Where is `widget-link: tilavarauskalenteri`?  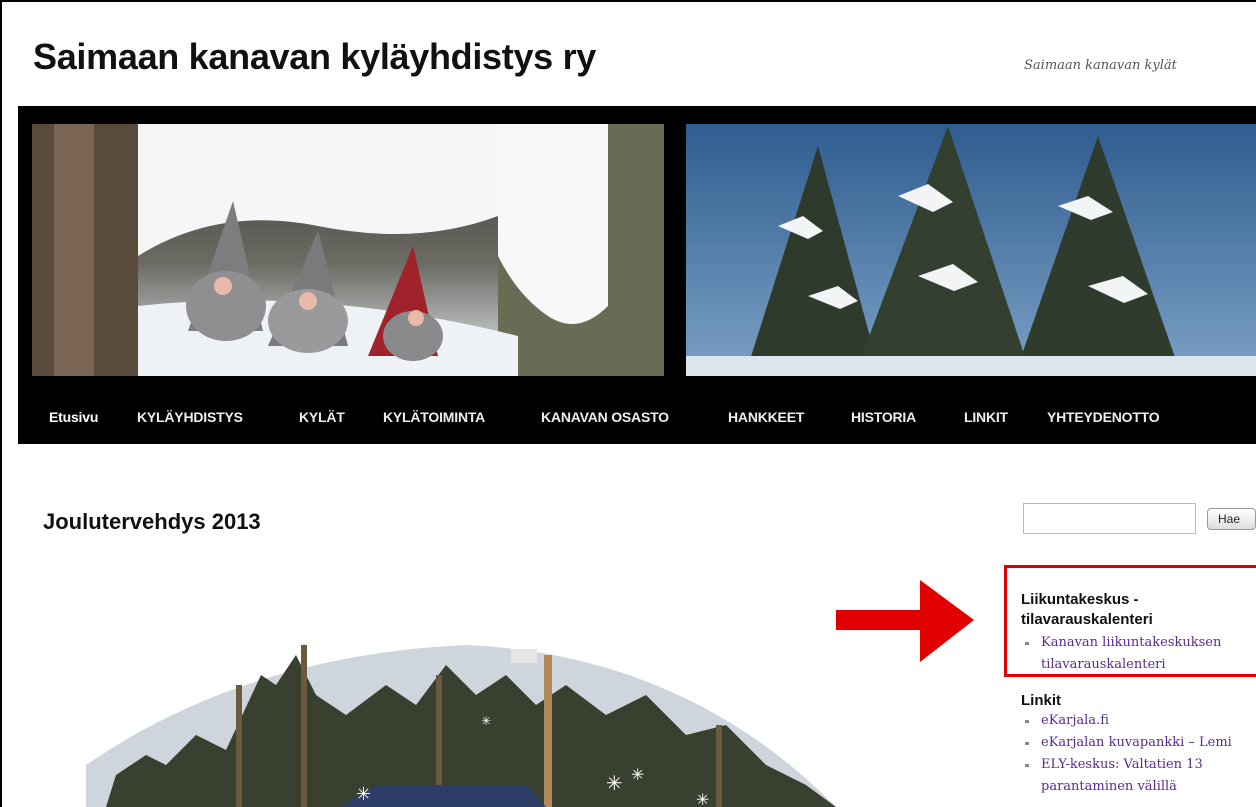
widget-link: tilavarauskalenteri is located at coordinates (1103, 664).